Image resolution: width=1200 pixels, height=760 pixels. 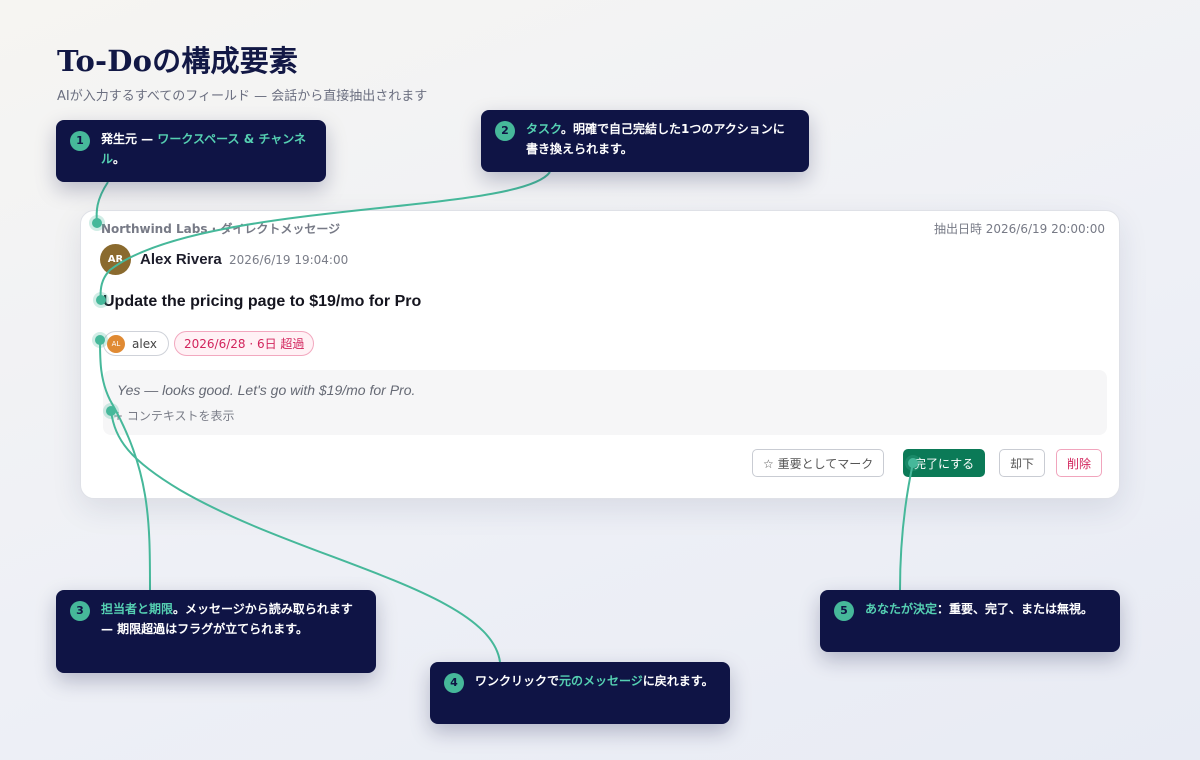 What do you see at coordinates (1019, 229) in the screenshot?
I see `extracted-timestamp: 抽出日時 2026/6/19 20:00:00` at bounding box center [1019, 229].